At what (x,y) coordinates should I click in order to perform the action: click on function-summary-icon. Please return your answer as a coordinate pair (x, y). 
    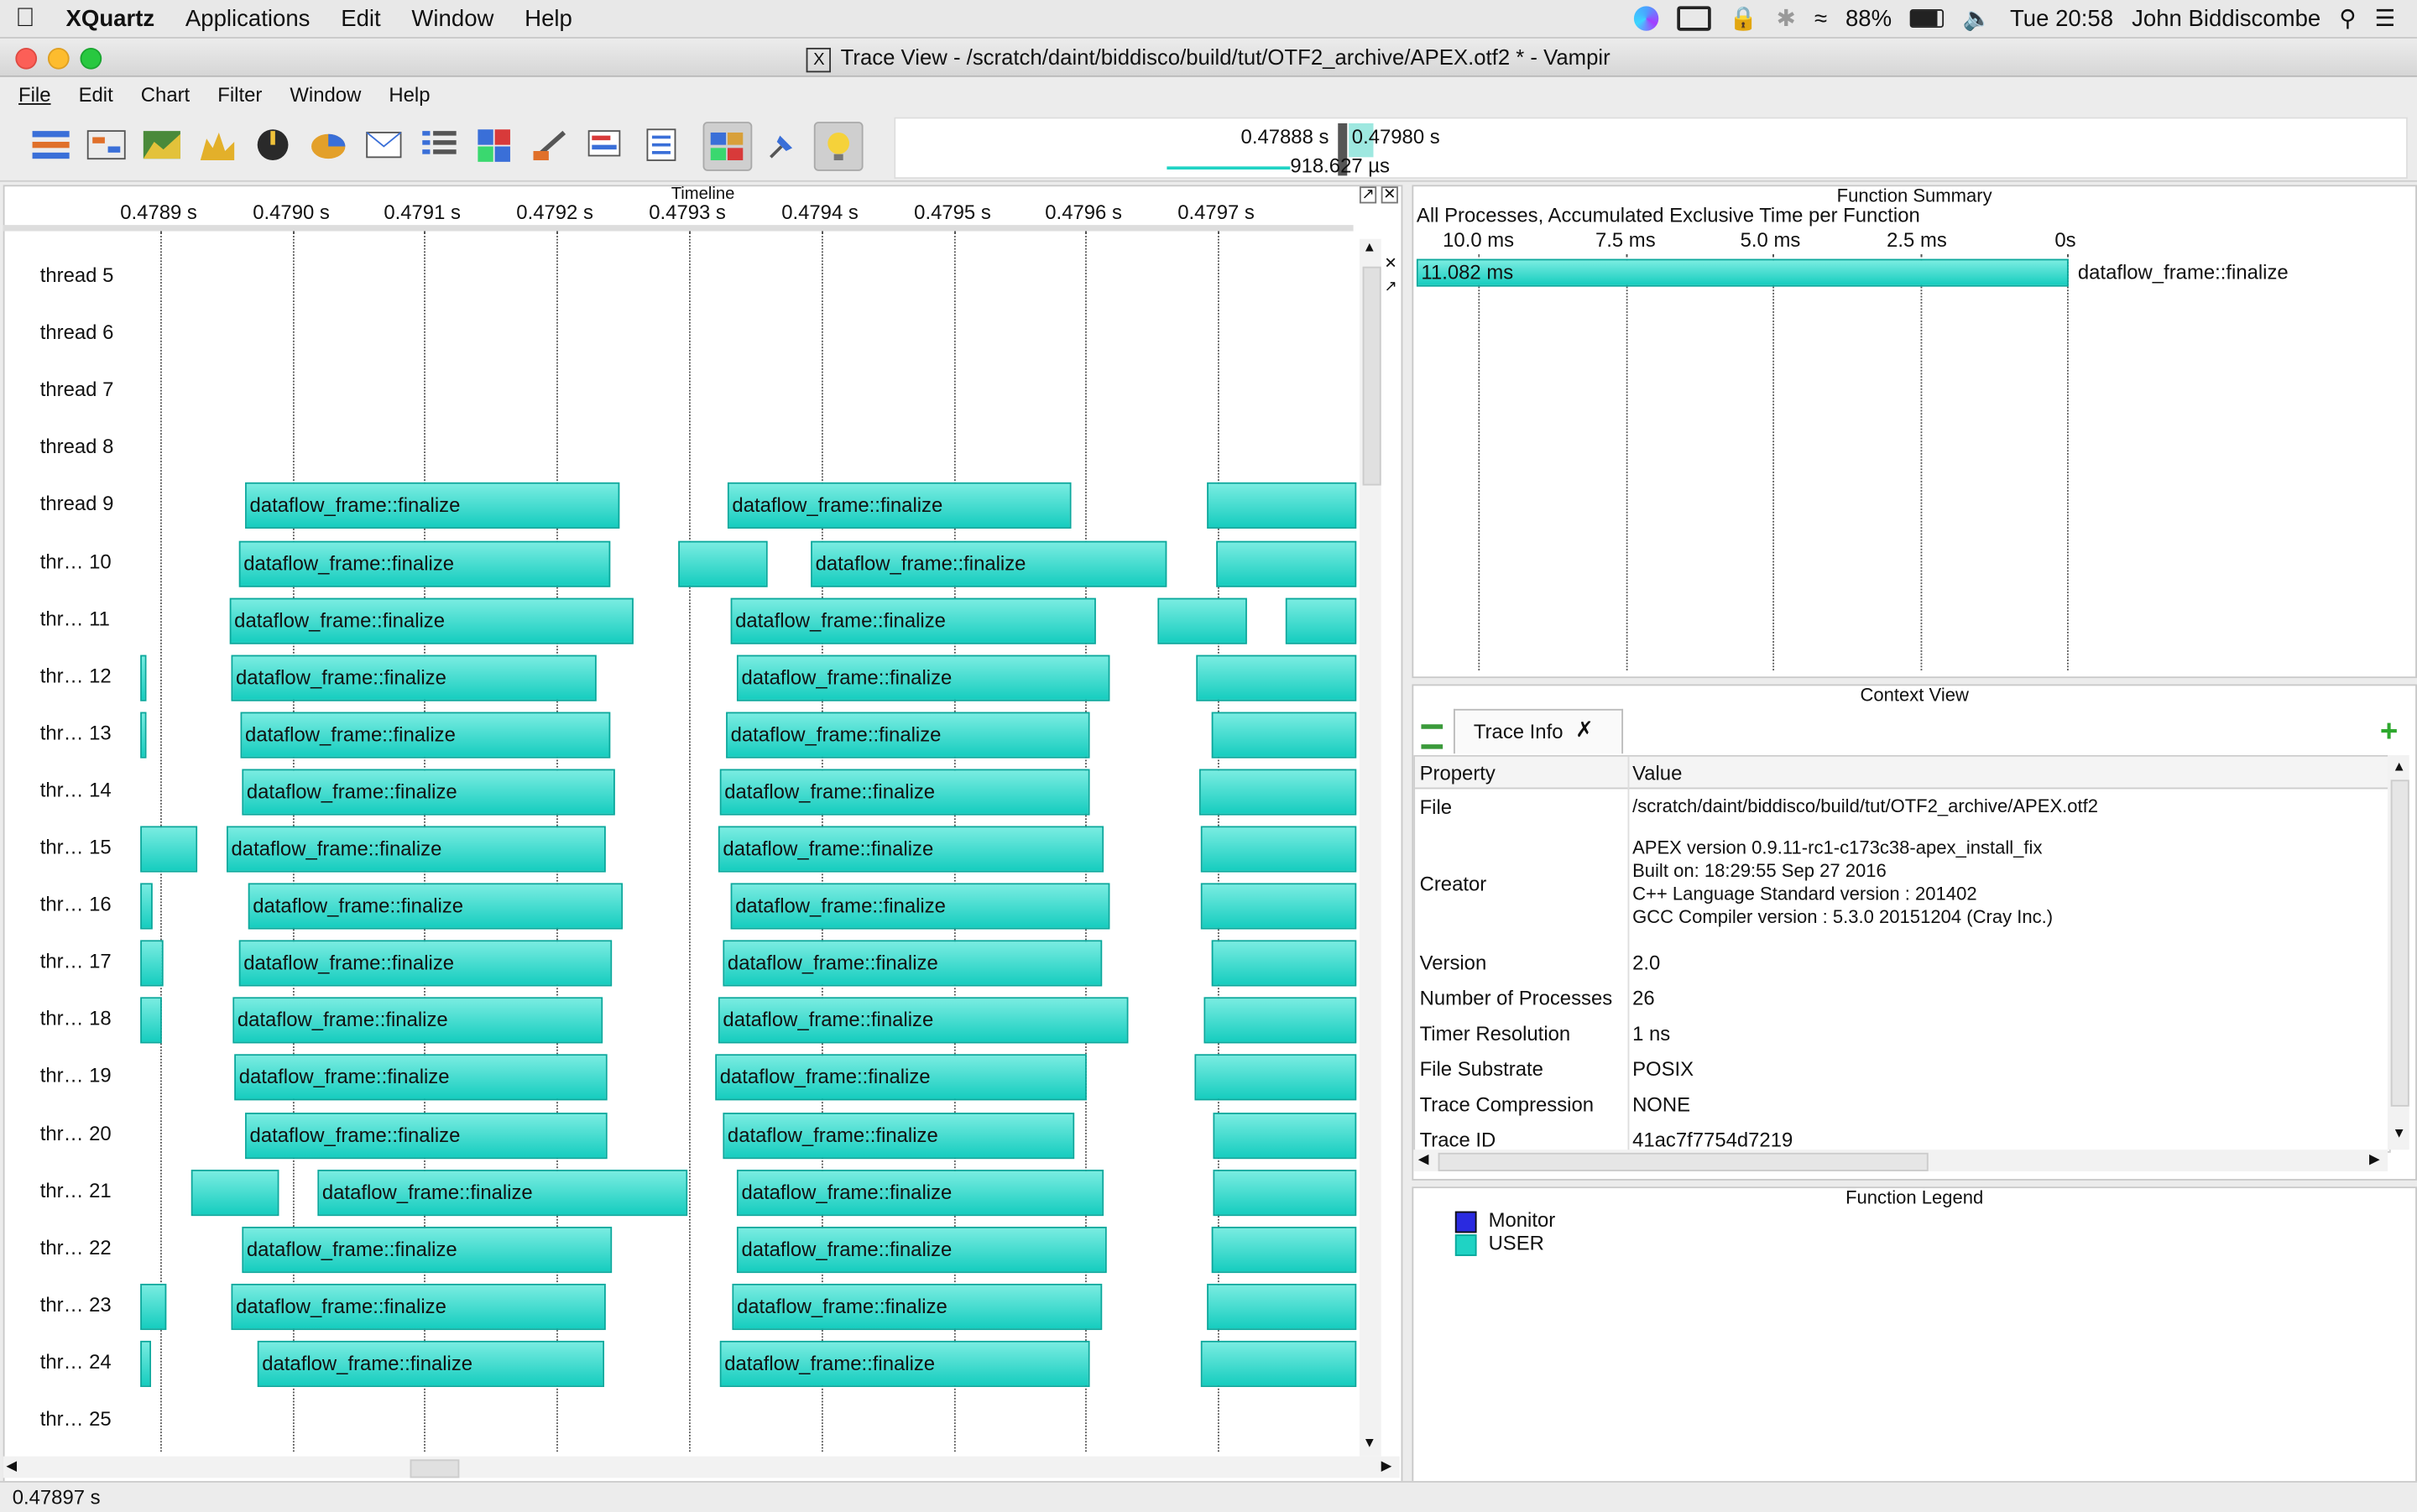
    Looking at the image, I should click on (328, 145).